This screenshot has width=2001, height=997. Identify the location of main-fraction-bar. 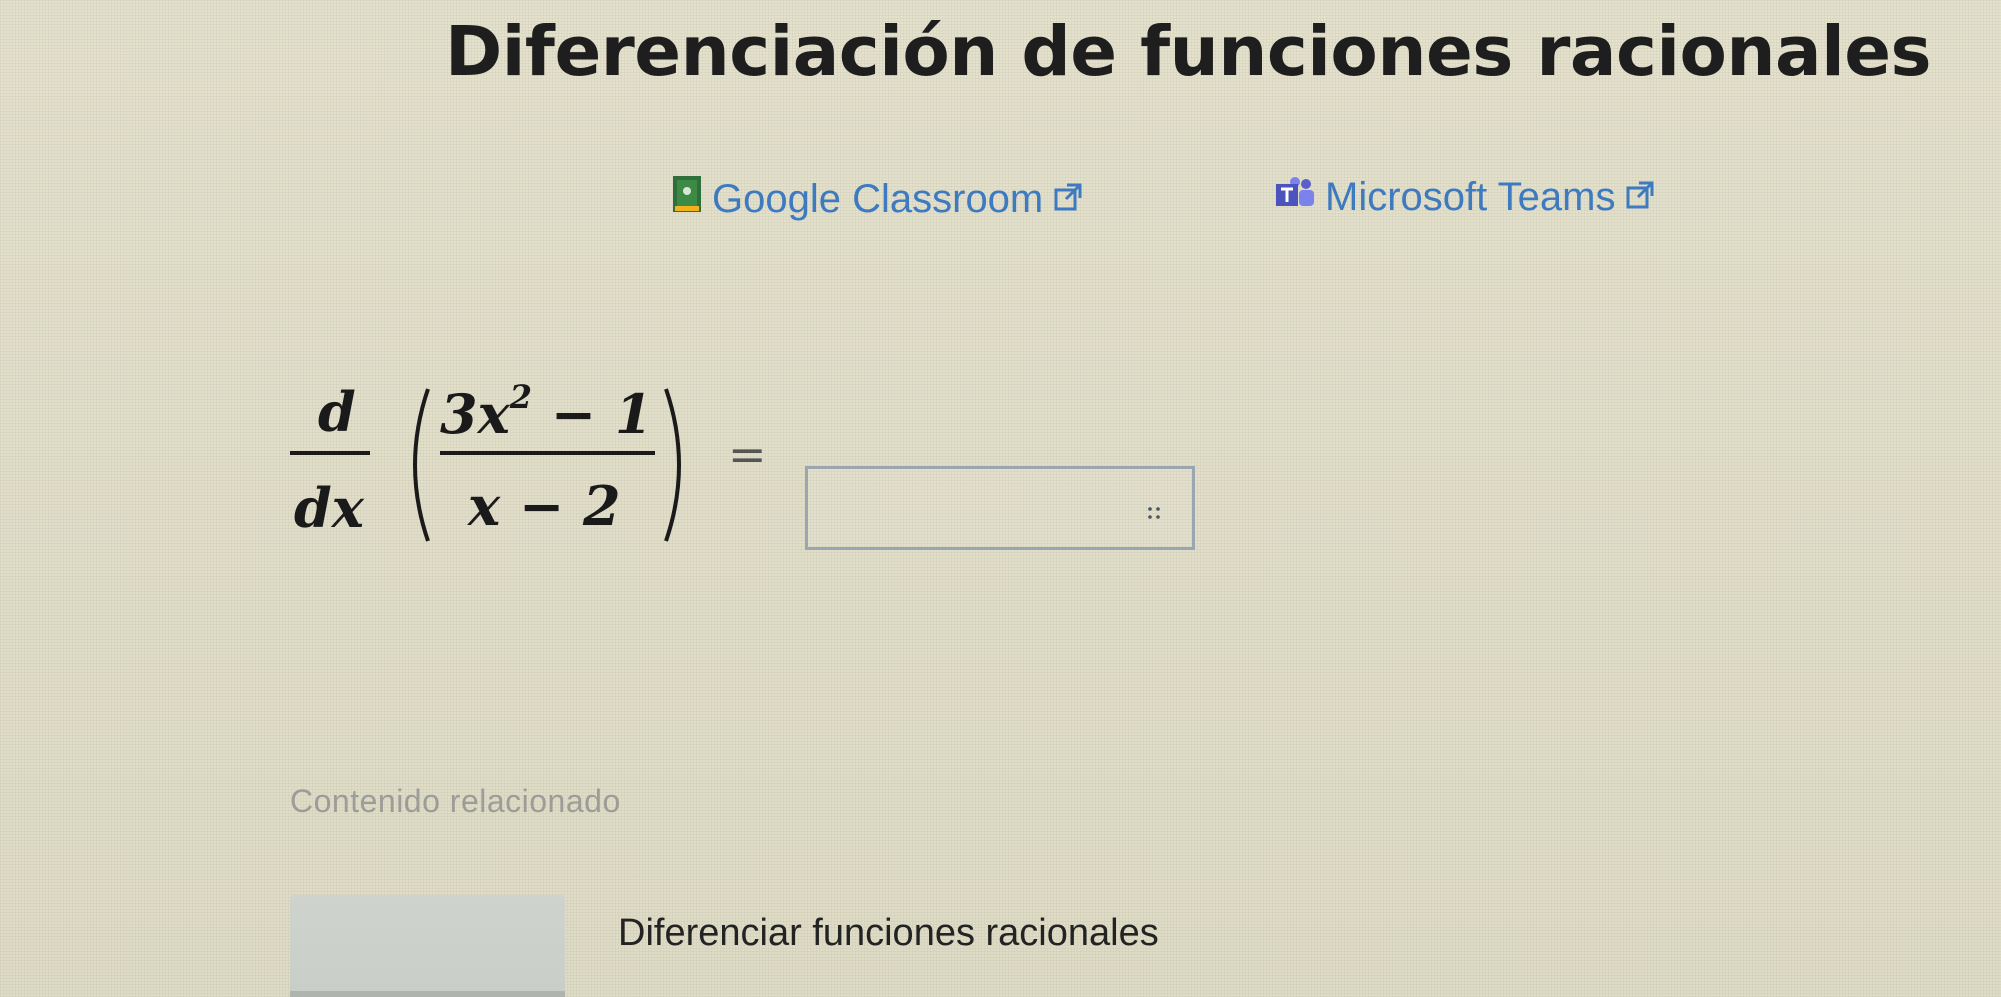
(547, 453).